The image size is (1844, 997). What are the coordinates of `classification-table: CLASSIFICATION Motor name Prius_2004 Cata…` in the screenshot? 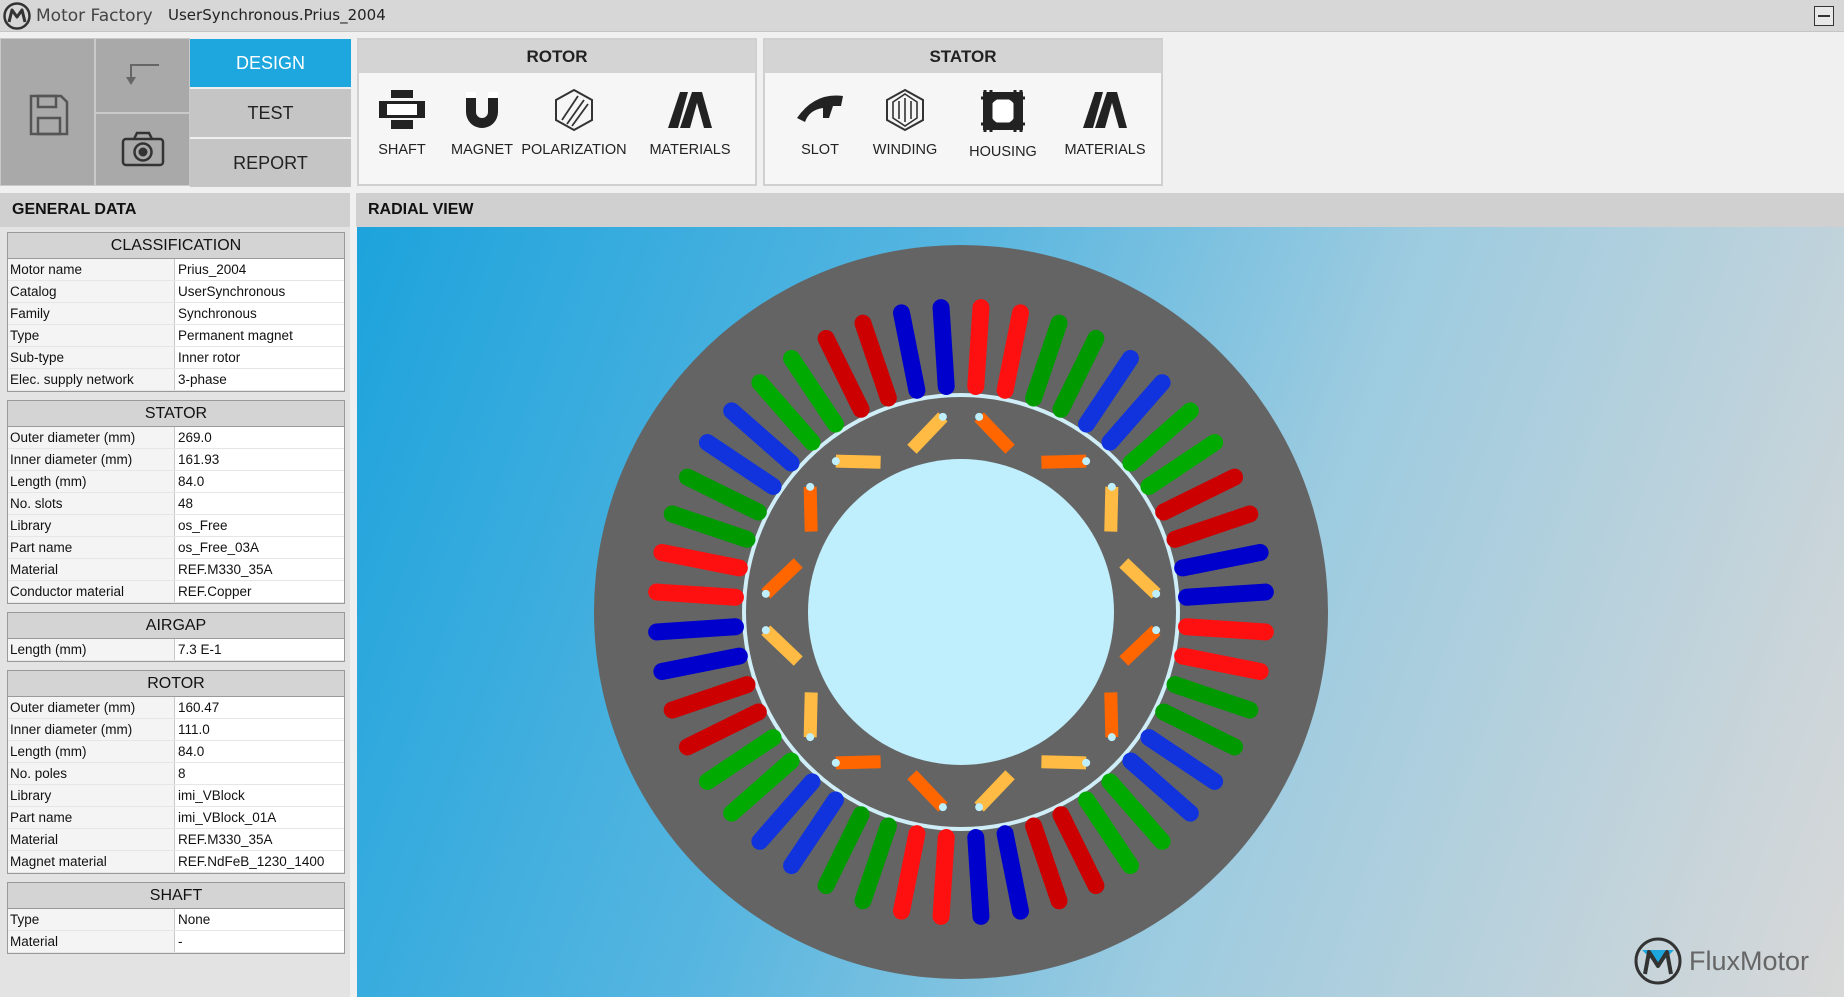 It's located at (176, 312).